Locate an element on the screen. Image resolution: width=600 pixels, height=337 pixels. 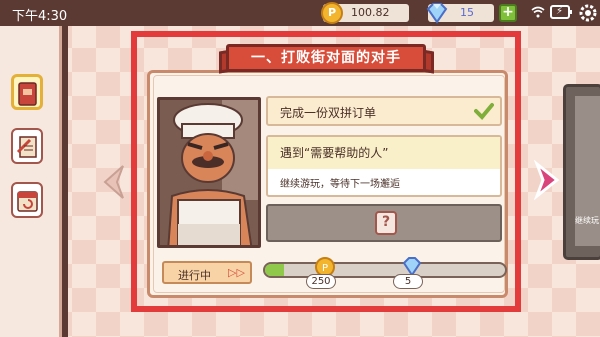
recipe-book-button is located at coordinates (27, 92).